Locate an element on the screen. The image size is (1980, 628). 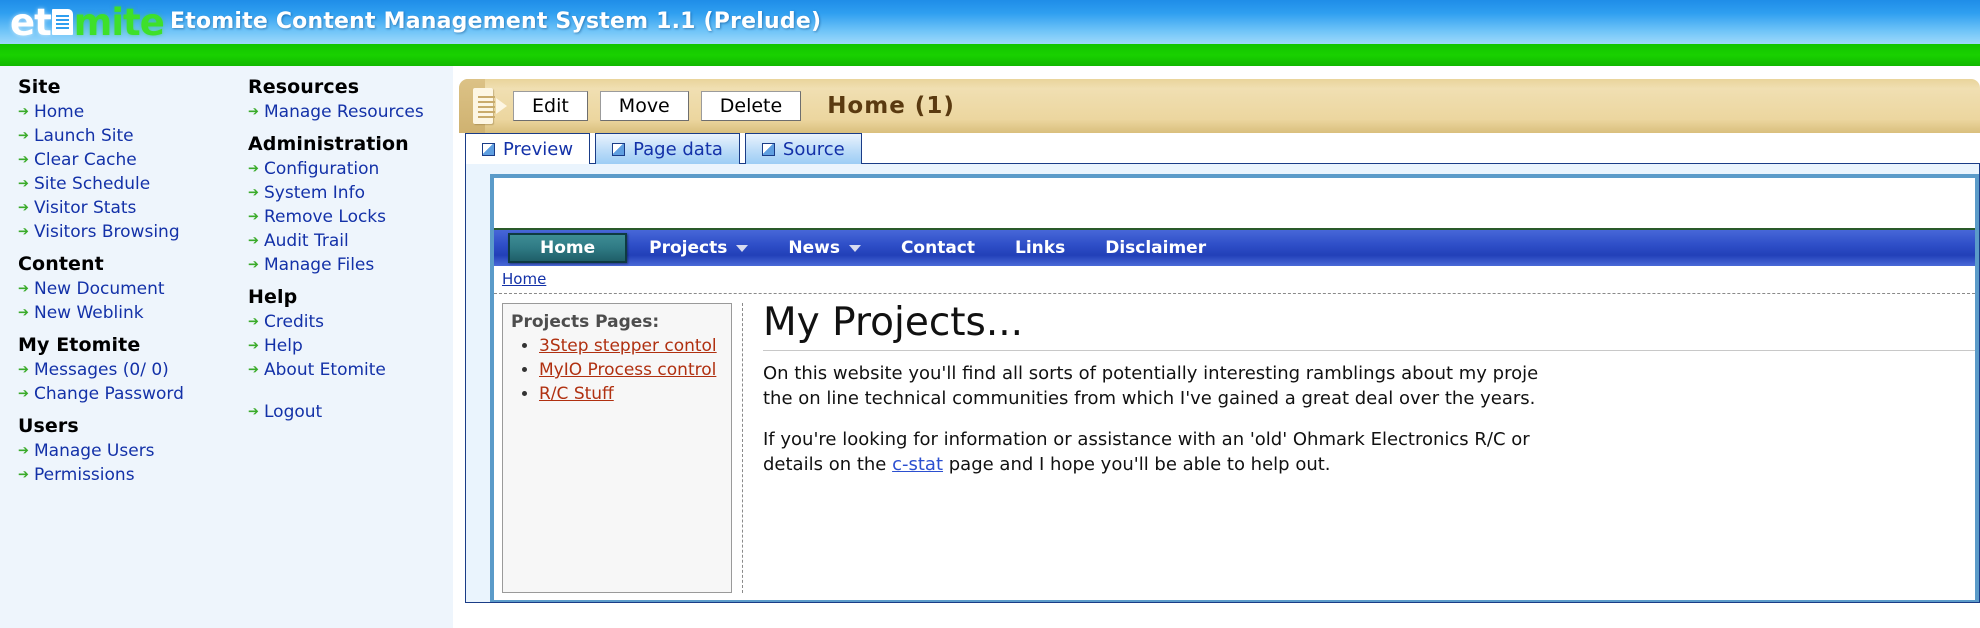
sidebar-item-system-info: ➔ System Info is located at coordinates (350, 193).